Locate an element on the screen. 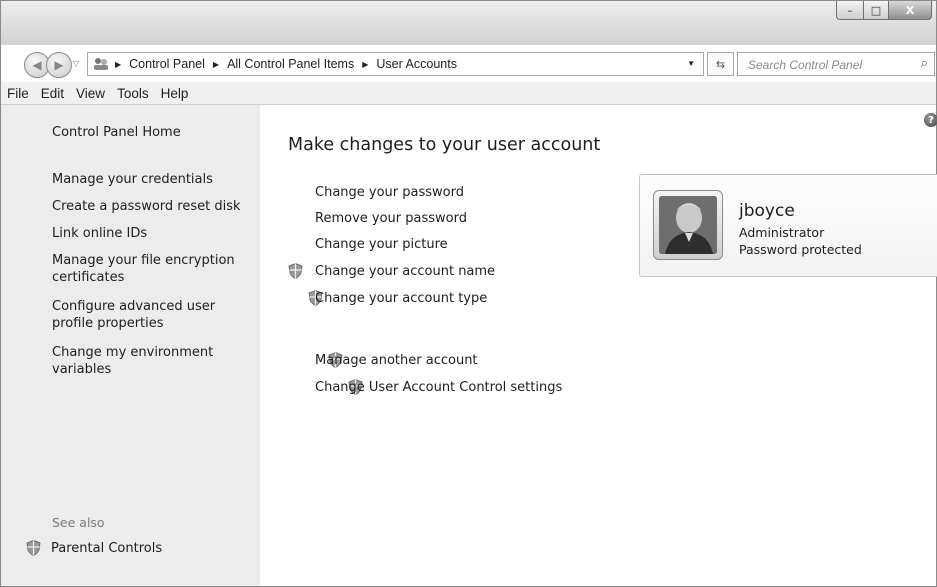 The height and width of the screenshot is (587, 937). task-change-account-type: Change your account type is located at coordinates (401, 298).